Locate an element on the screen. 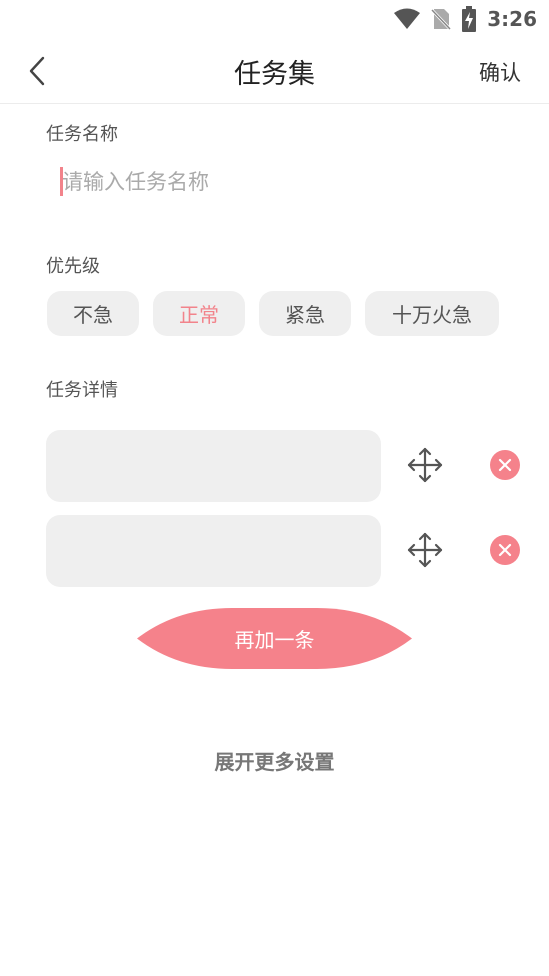 Image resolution: width=549 pixels, height=976 pixels. priority-option-not-urgent: 不急 is located at coordinates (93, 313).